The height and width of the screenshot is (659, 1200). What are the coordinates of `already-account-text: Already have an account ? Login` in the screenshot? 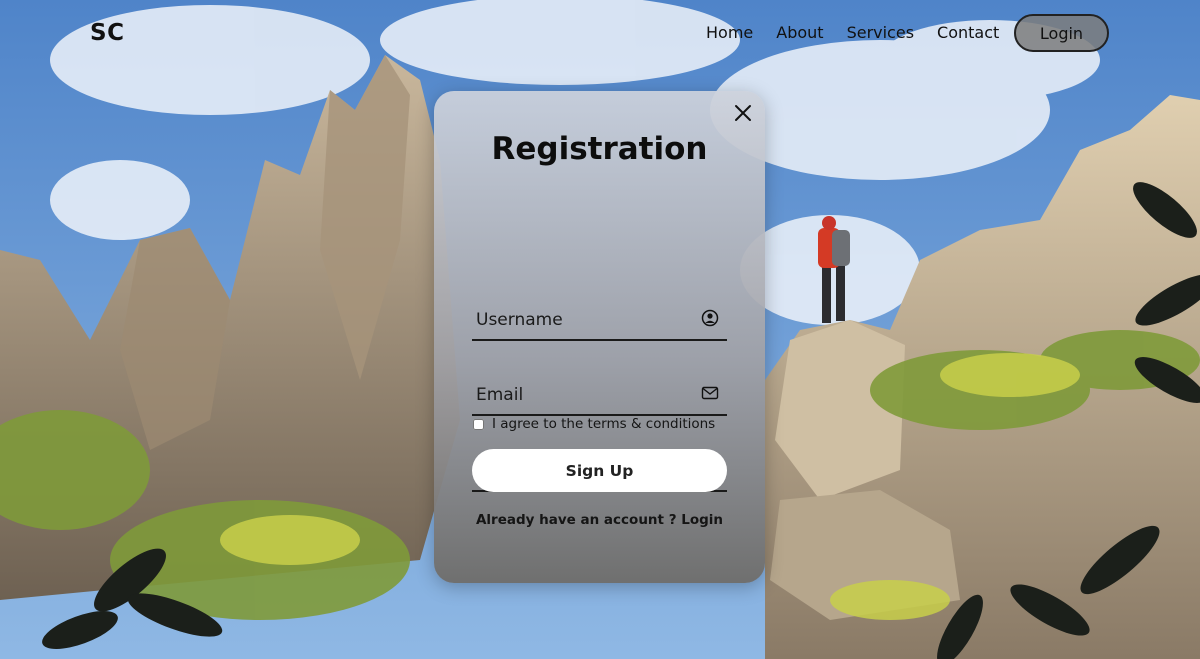 It's located at (599, 520).